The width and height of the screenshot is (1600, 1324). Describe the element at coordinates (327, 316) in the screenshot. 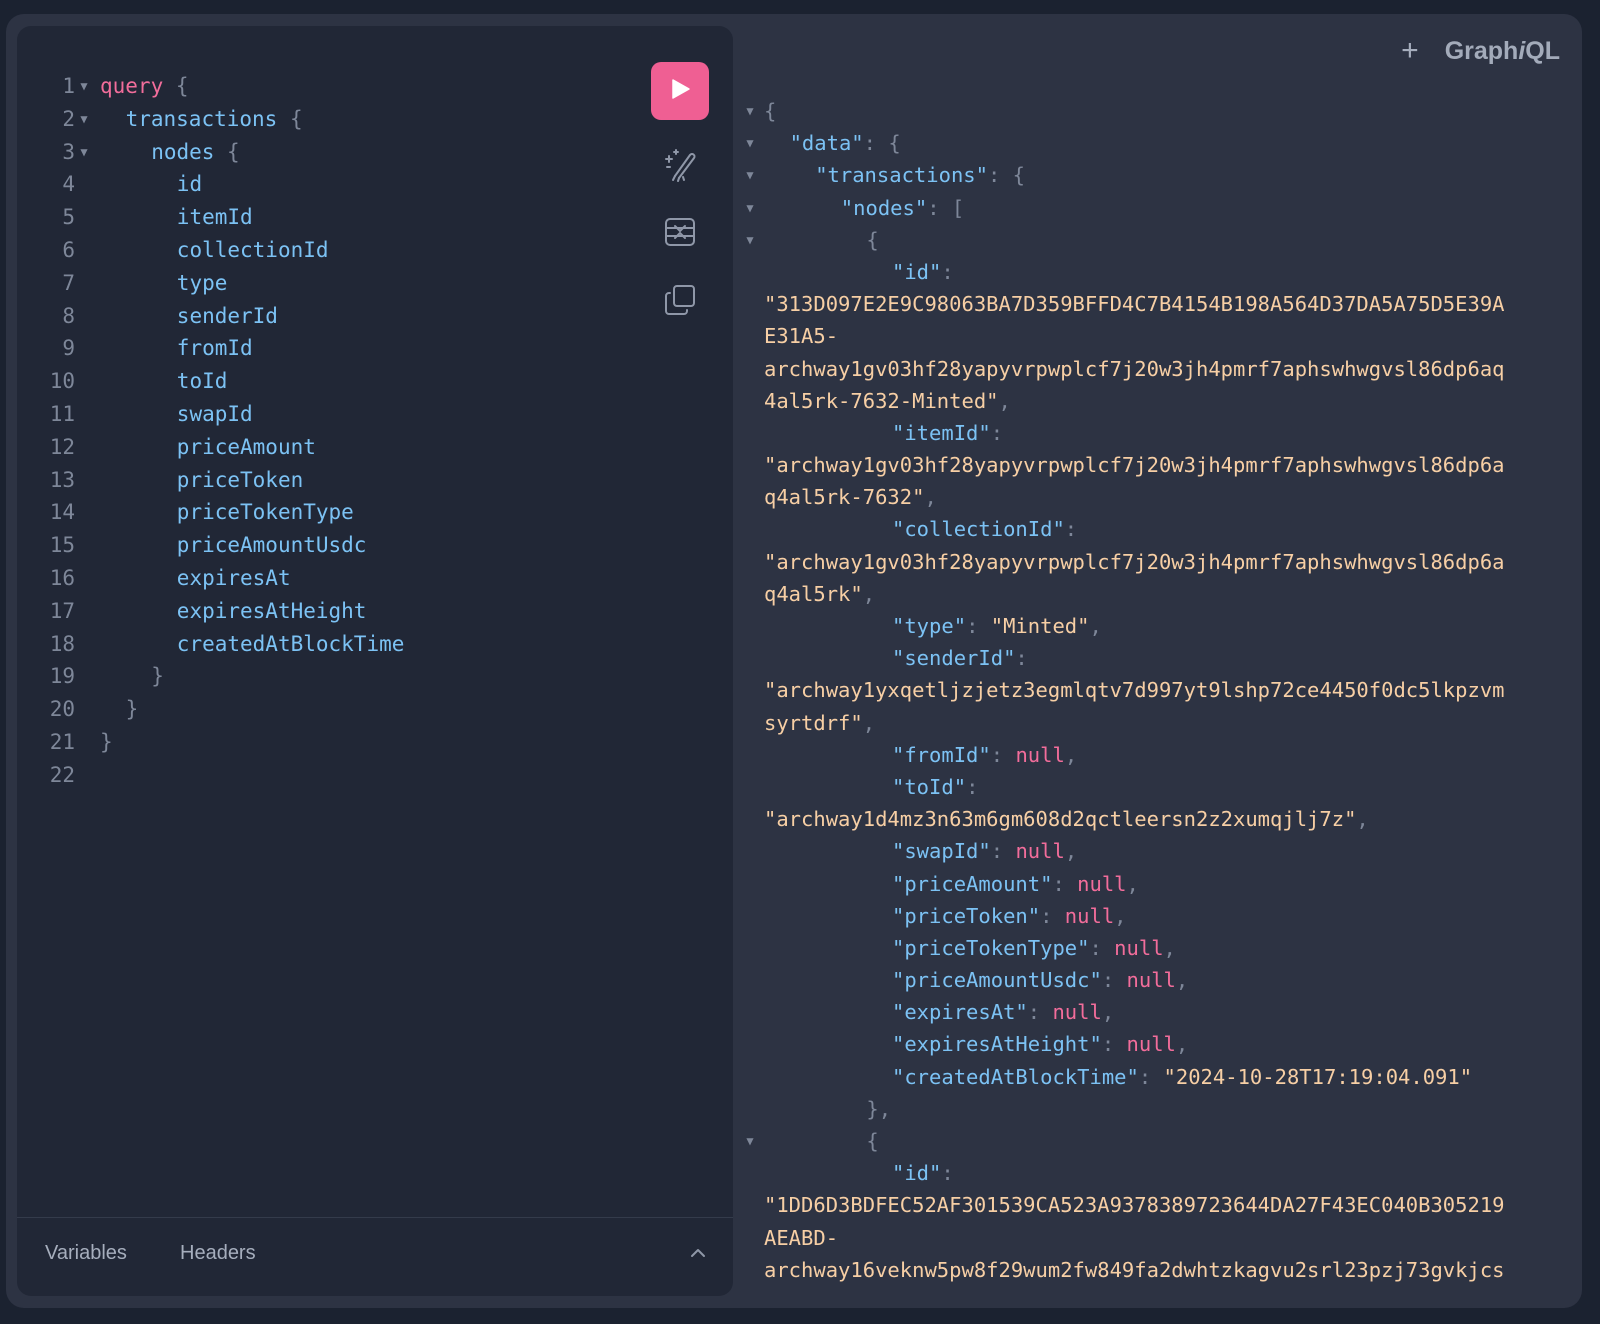

I see `query-line: 8 senderId` at that location.